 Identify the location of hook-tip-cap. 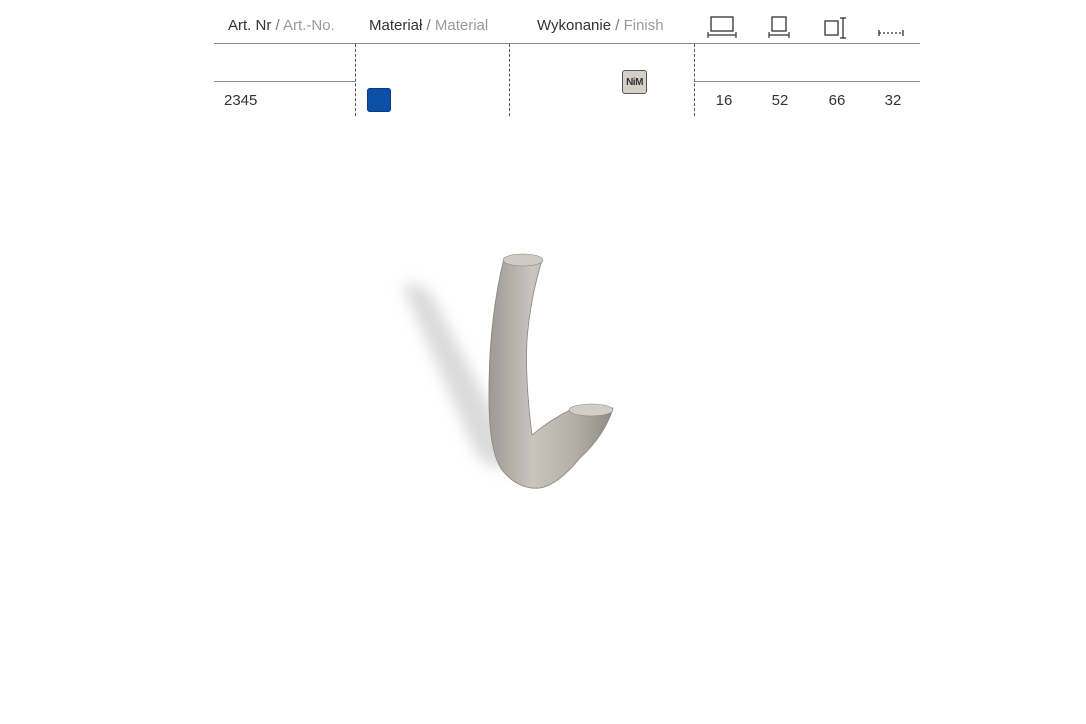
(591, 410).